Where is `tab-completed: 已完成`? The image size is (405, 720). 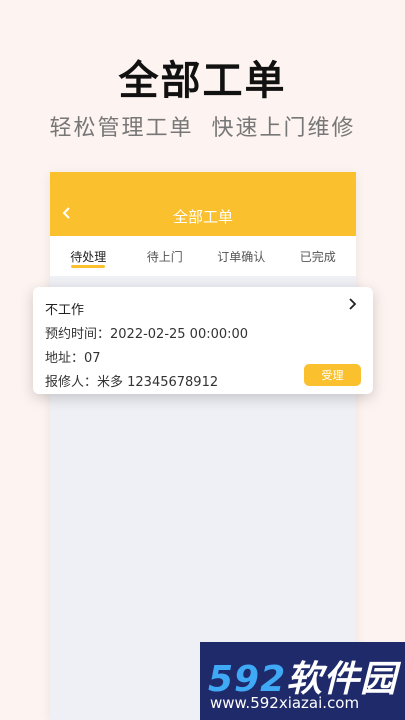
tab-completed: 已完成 is located at coordinates (318, 256).